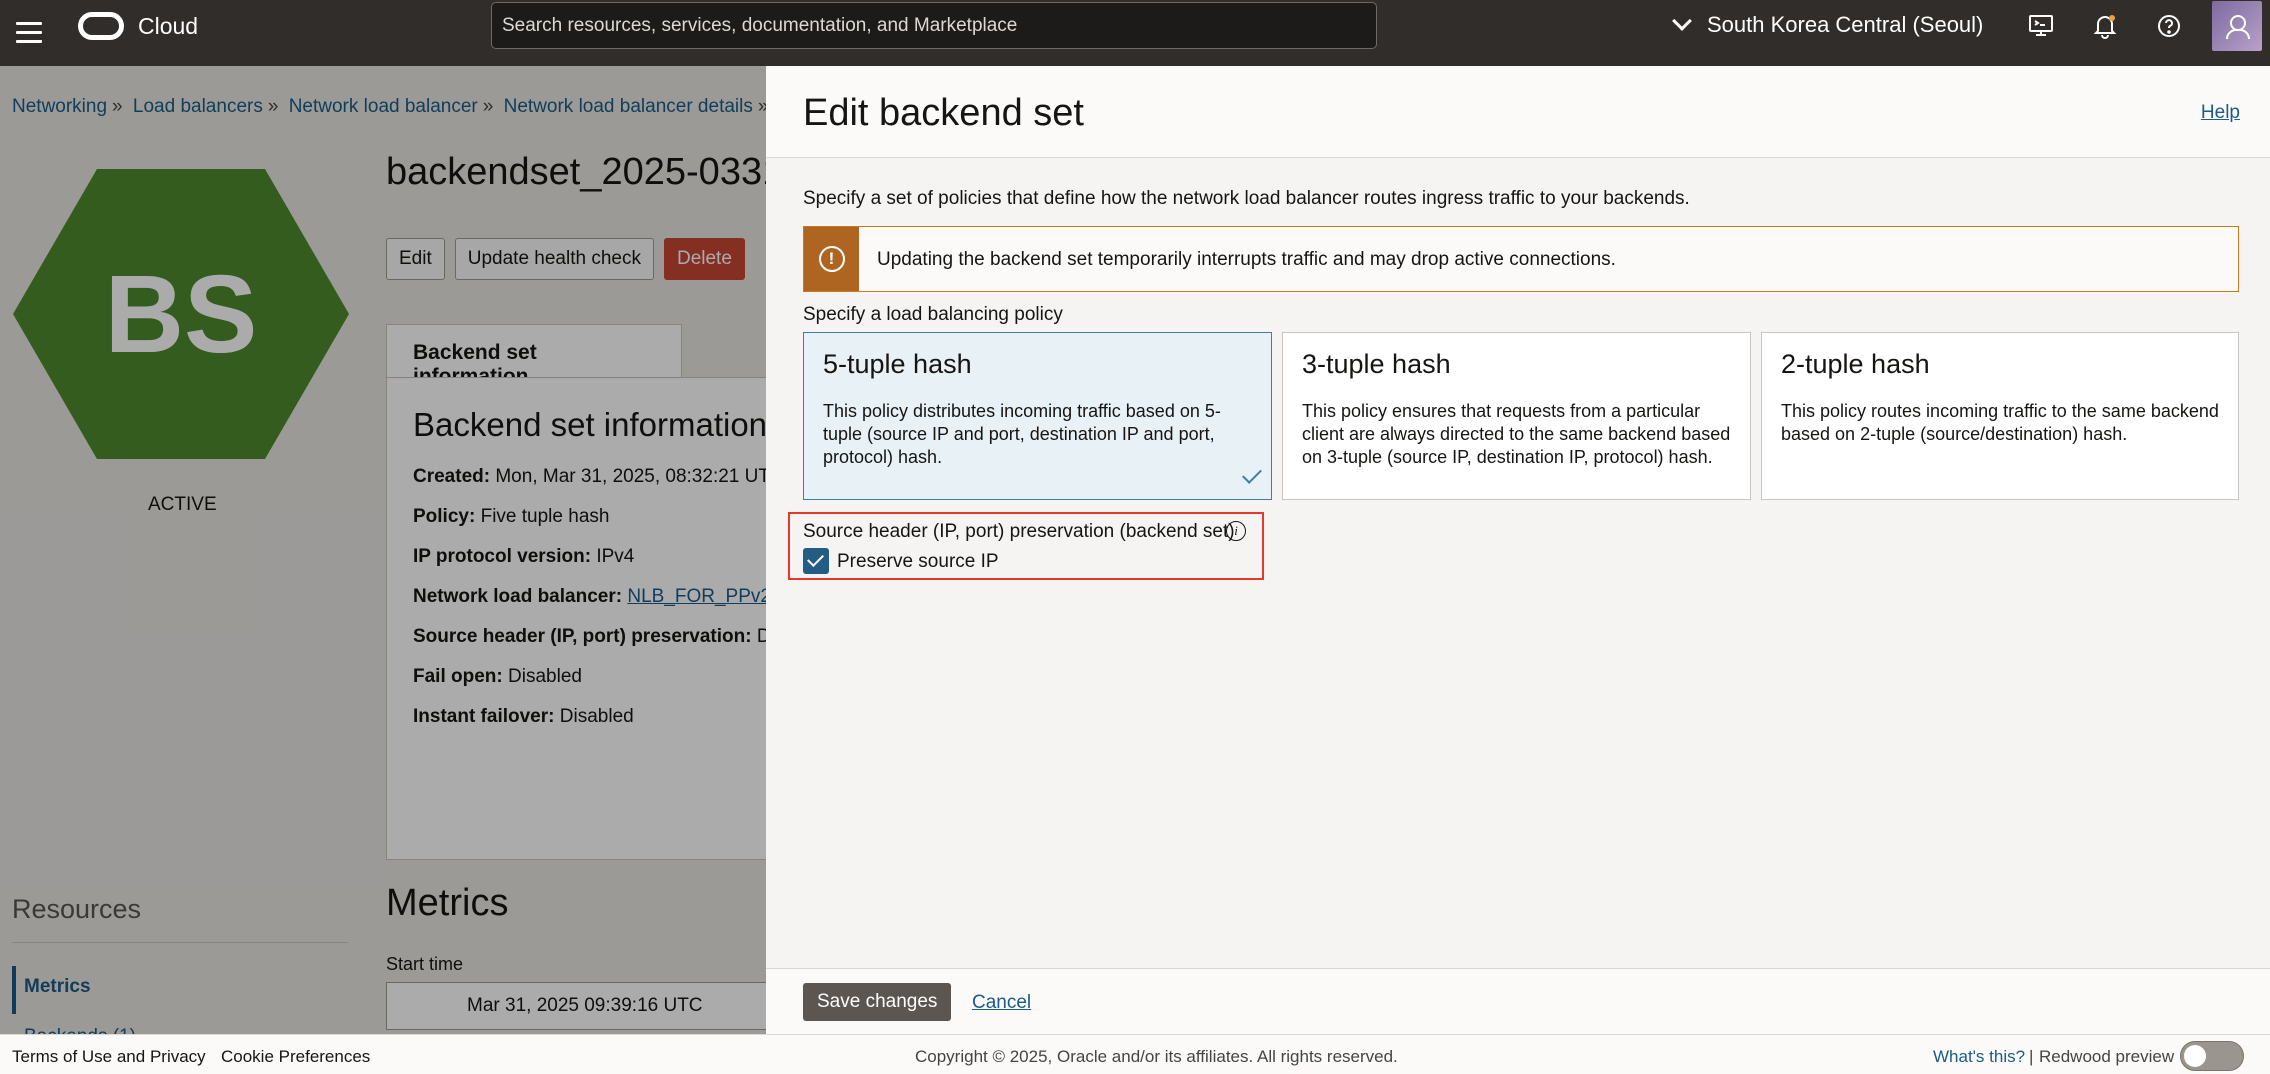 The height and width of the screenshot is (1074, 2270). Describe the element at coordinates (933, 314) in the screenshot. I see `policy-label: Specify a load balancing policy` at that location.